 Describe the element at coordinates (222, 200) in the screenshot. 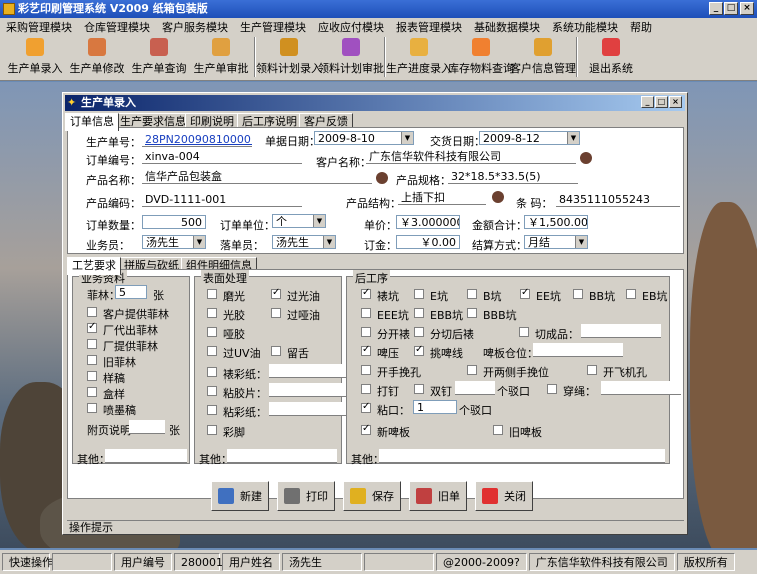

I see `code-field: DVD-1111-001` at that location.